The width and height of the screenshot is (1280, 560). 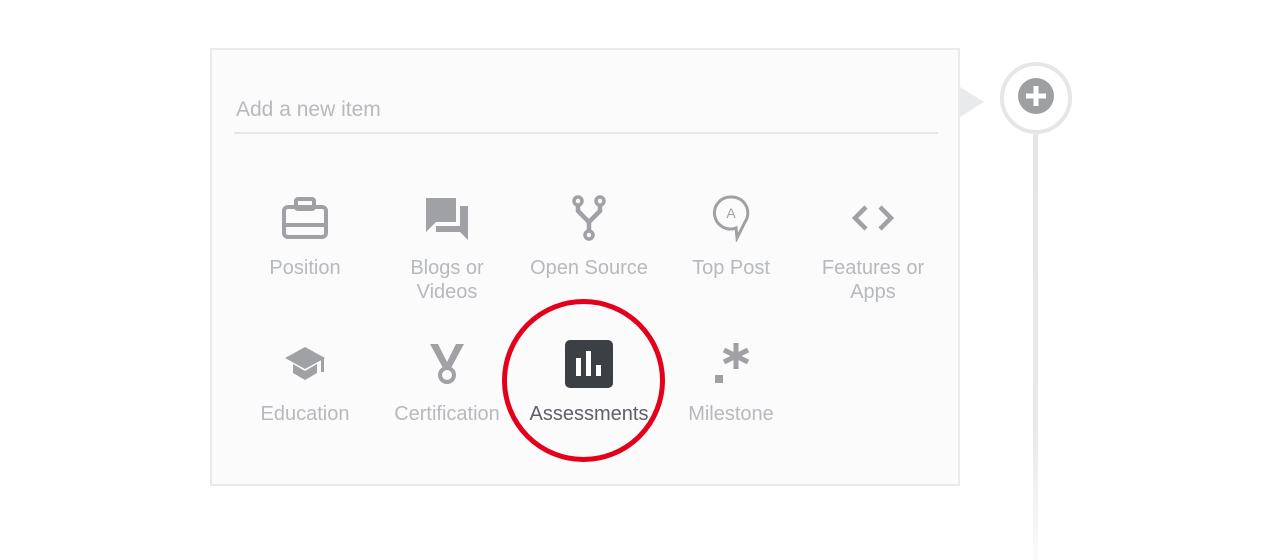 What do you see at coordinates (972, 102) in the screenshot?
I see `panel-pointer-arrow` at bounding box center [972, 102].